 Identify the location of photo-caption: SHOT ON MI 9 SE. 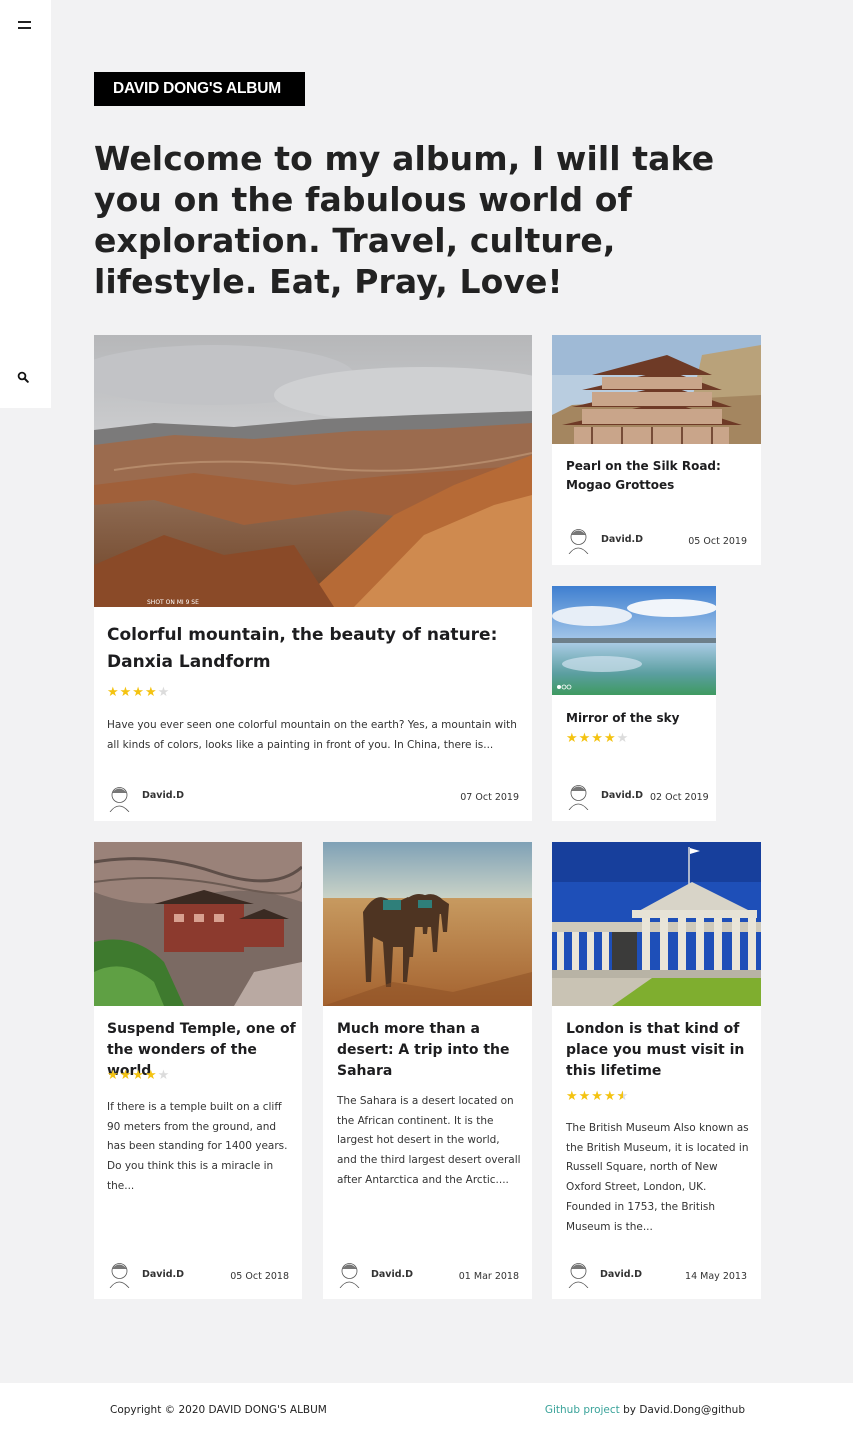
(173, 602).